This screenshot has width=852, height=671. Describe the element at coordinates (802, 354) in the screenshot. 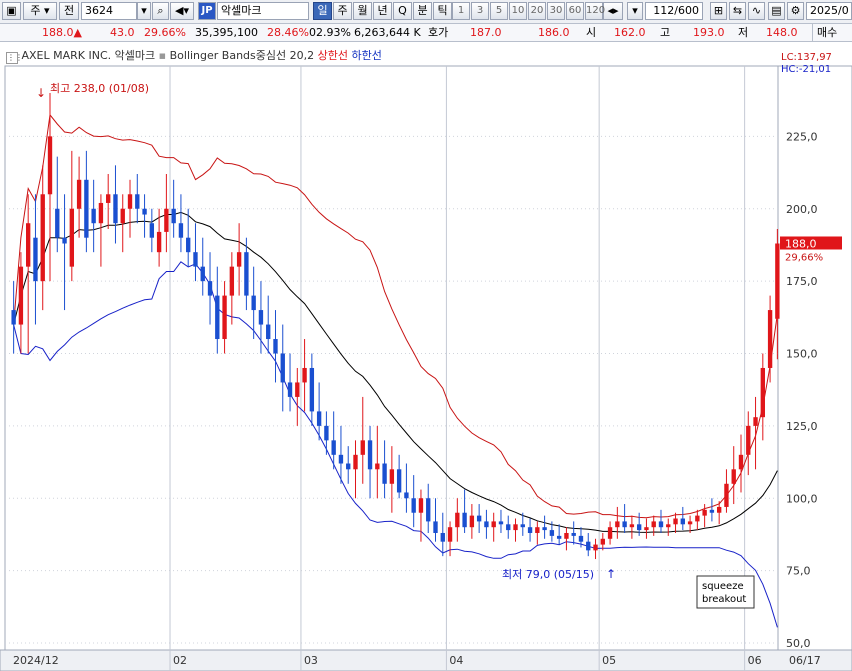

I see `y-tick-label: 150,0` at that location.